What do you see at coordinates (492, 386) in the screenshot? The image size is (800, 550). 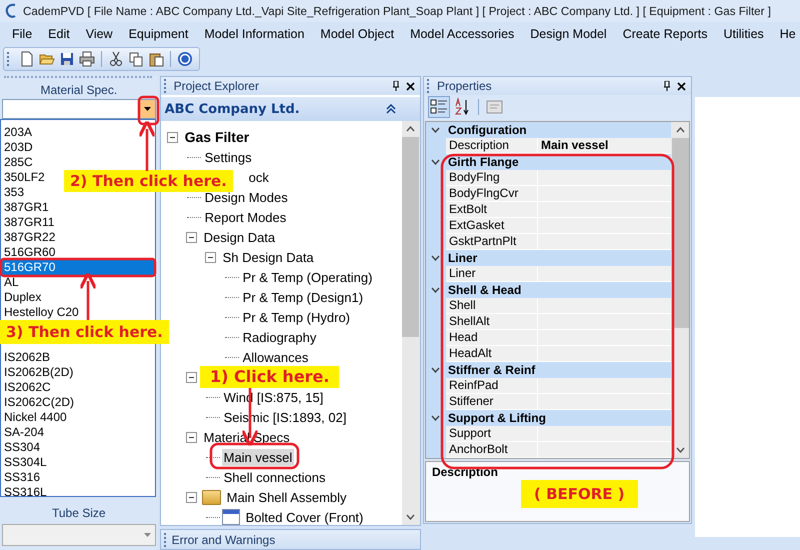 I see `property-name: ReinfPad` at bounding box center [492, 386].